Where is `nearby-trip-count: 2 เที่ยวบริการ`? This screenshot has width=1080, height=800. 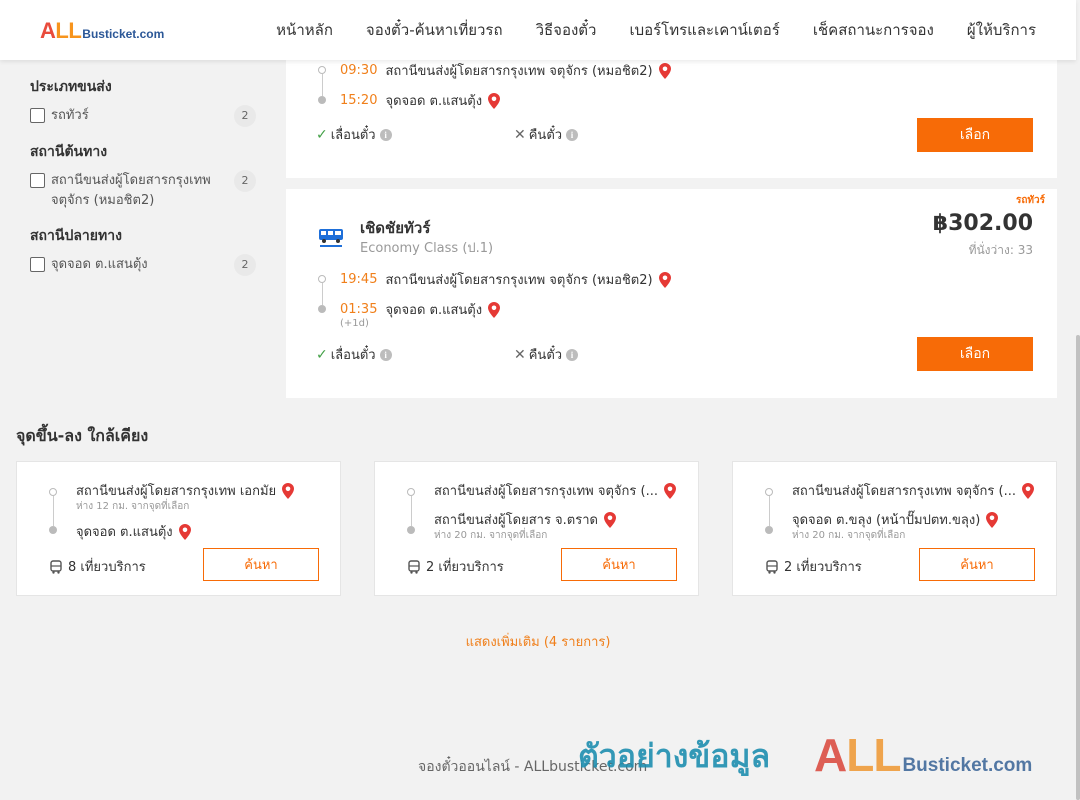
nearby-trip-count: 2 เที่ยวบริการ is located at coordinates (455, 566).